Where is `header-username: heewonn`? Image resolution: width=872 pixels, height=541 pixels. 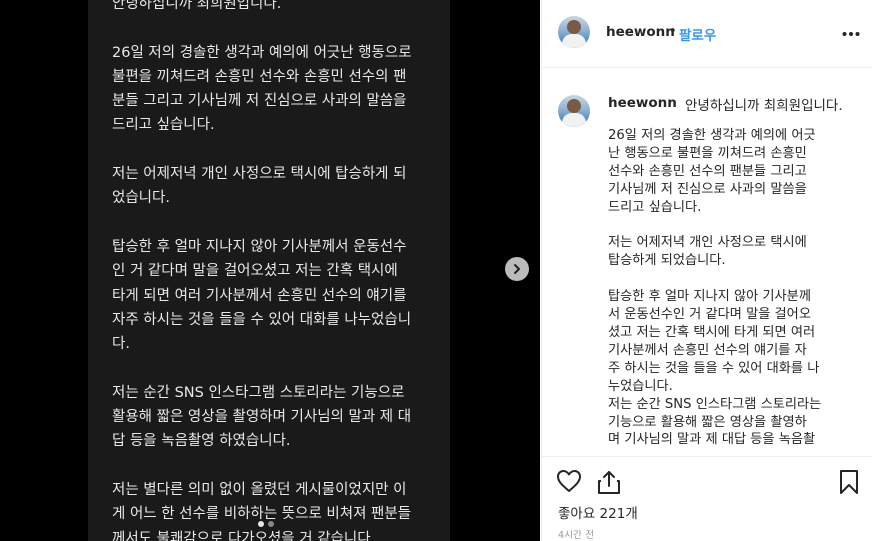
header-username: heewonn is located at coordinates (640, 32).